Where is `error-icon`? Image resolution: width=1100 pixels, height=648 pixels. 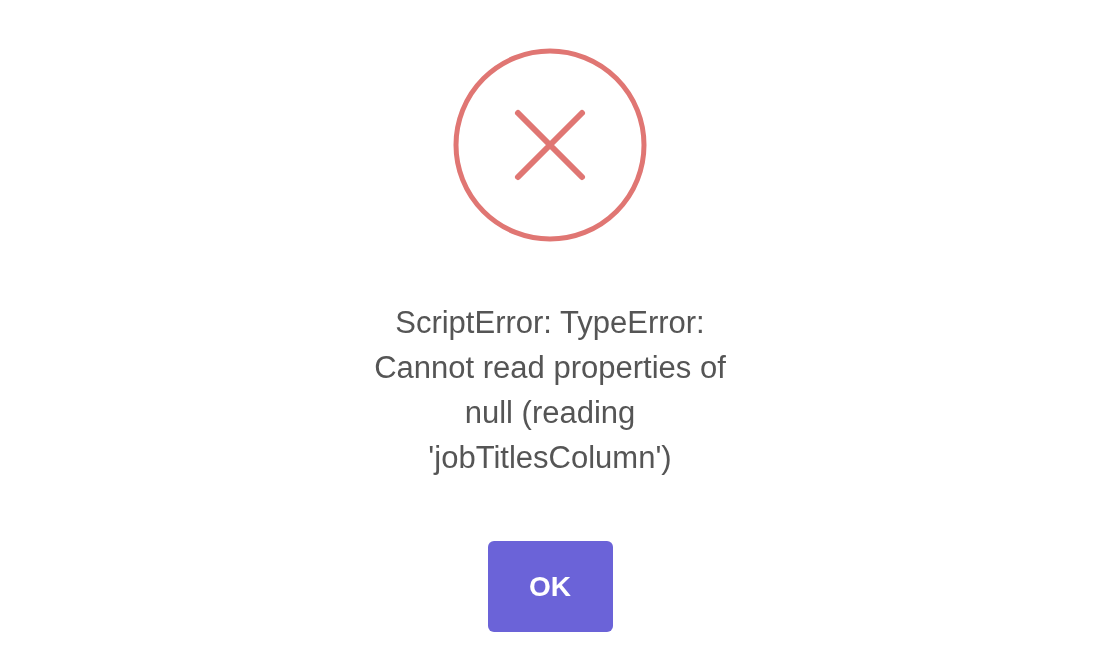 error-icon is located at coordinates (550, 145).